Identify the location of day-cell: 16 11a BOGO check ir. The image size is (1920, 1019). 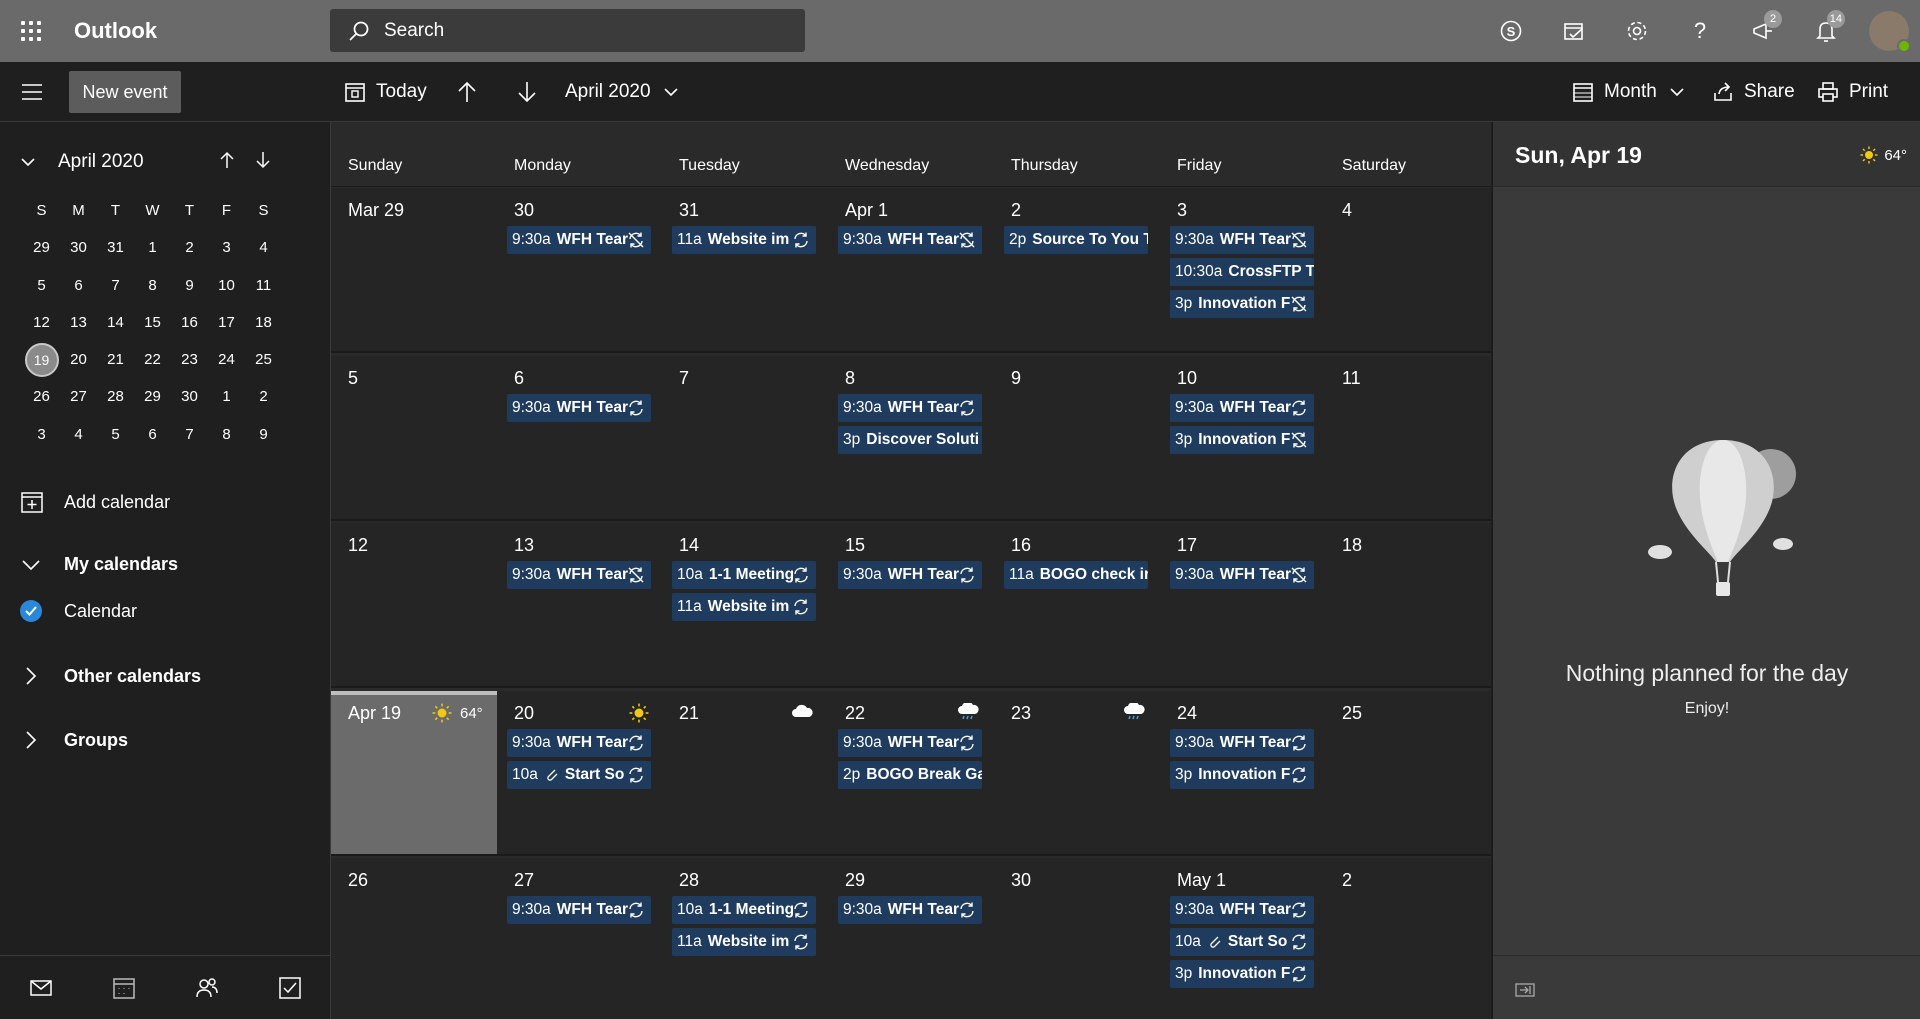
(1077, 604).